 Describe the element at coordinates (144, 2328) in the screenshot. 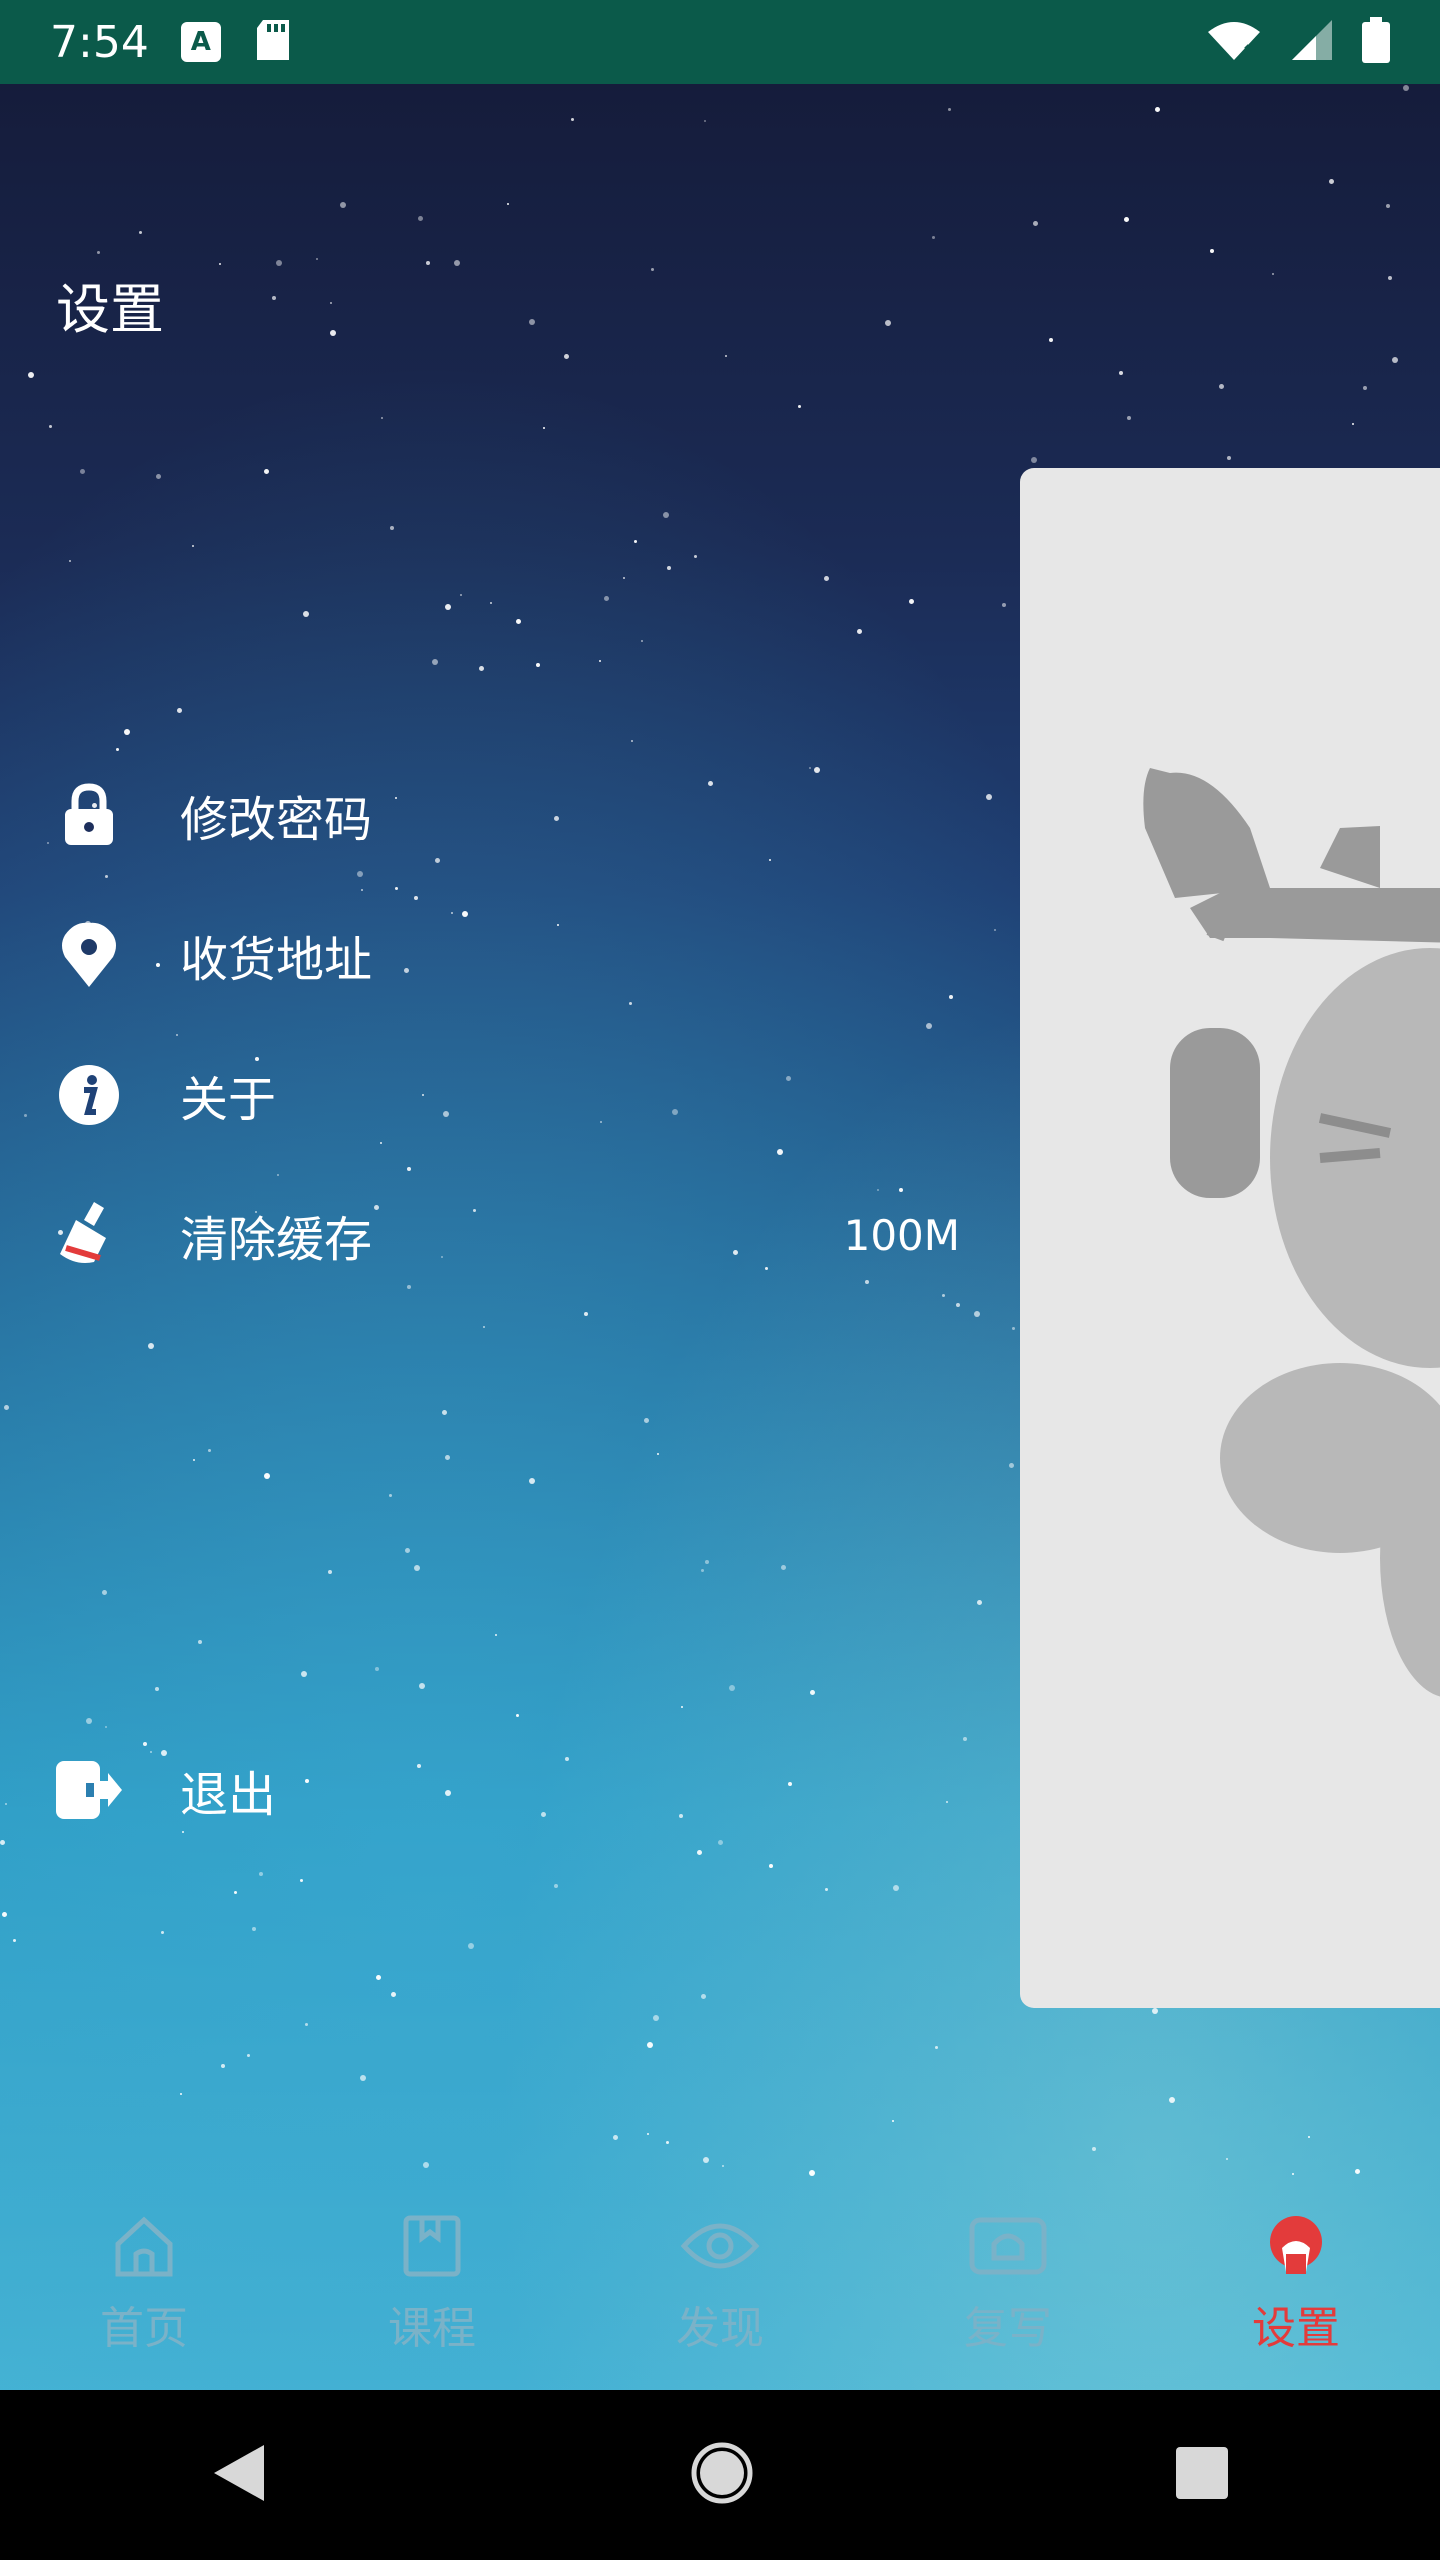

I see `tab-label: 首页` at that location.